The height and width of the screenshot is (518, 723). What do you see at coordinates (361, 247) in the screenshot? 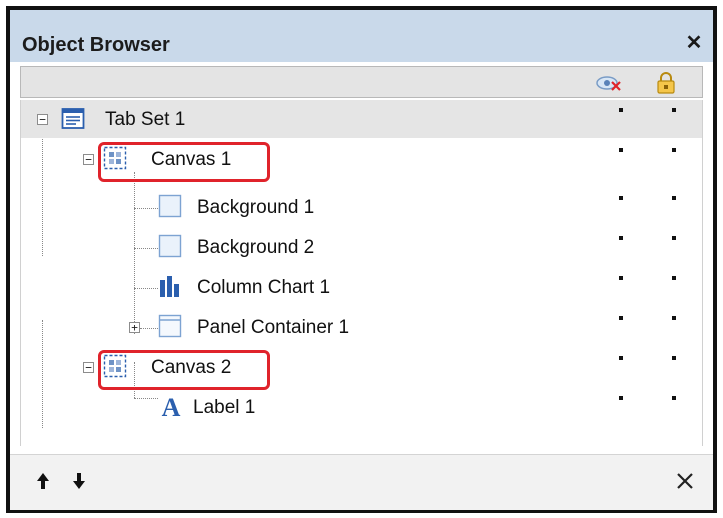
I see `tree-item-background-2: Background 2` at bounding box center [361, 247].